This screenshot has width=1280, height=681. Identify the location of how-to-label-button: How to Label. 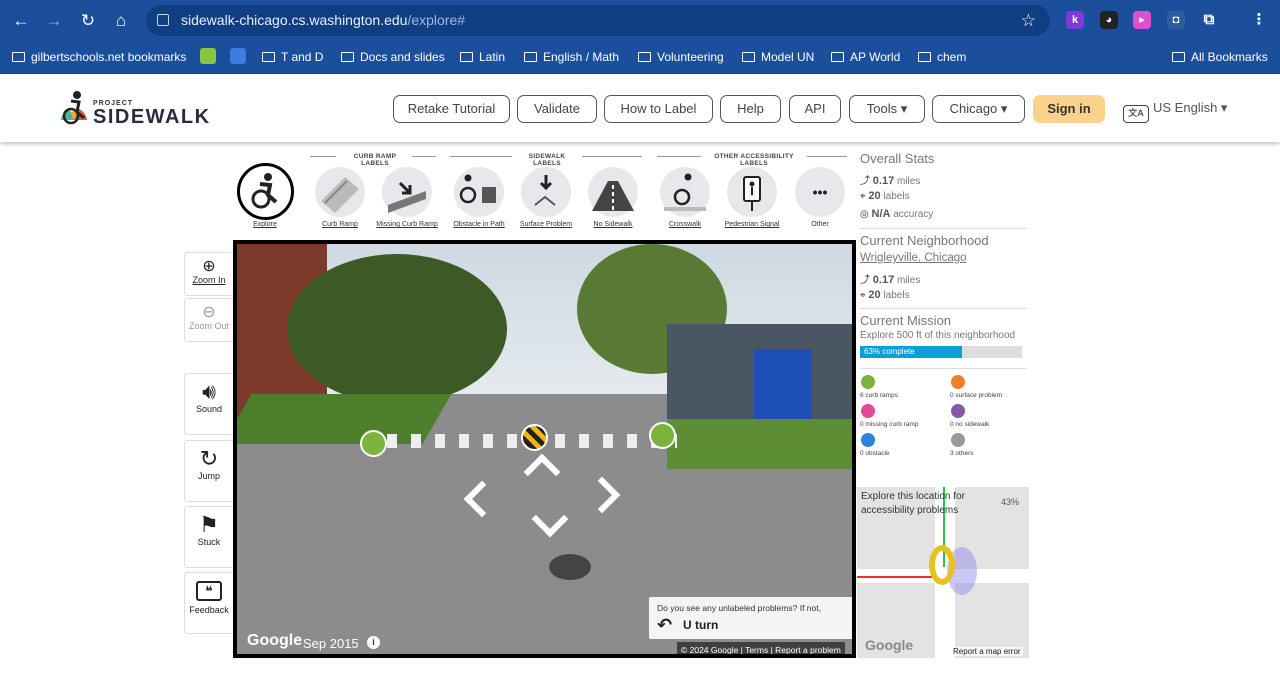
(658, 109).